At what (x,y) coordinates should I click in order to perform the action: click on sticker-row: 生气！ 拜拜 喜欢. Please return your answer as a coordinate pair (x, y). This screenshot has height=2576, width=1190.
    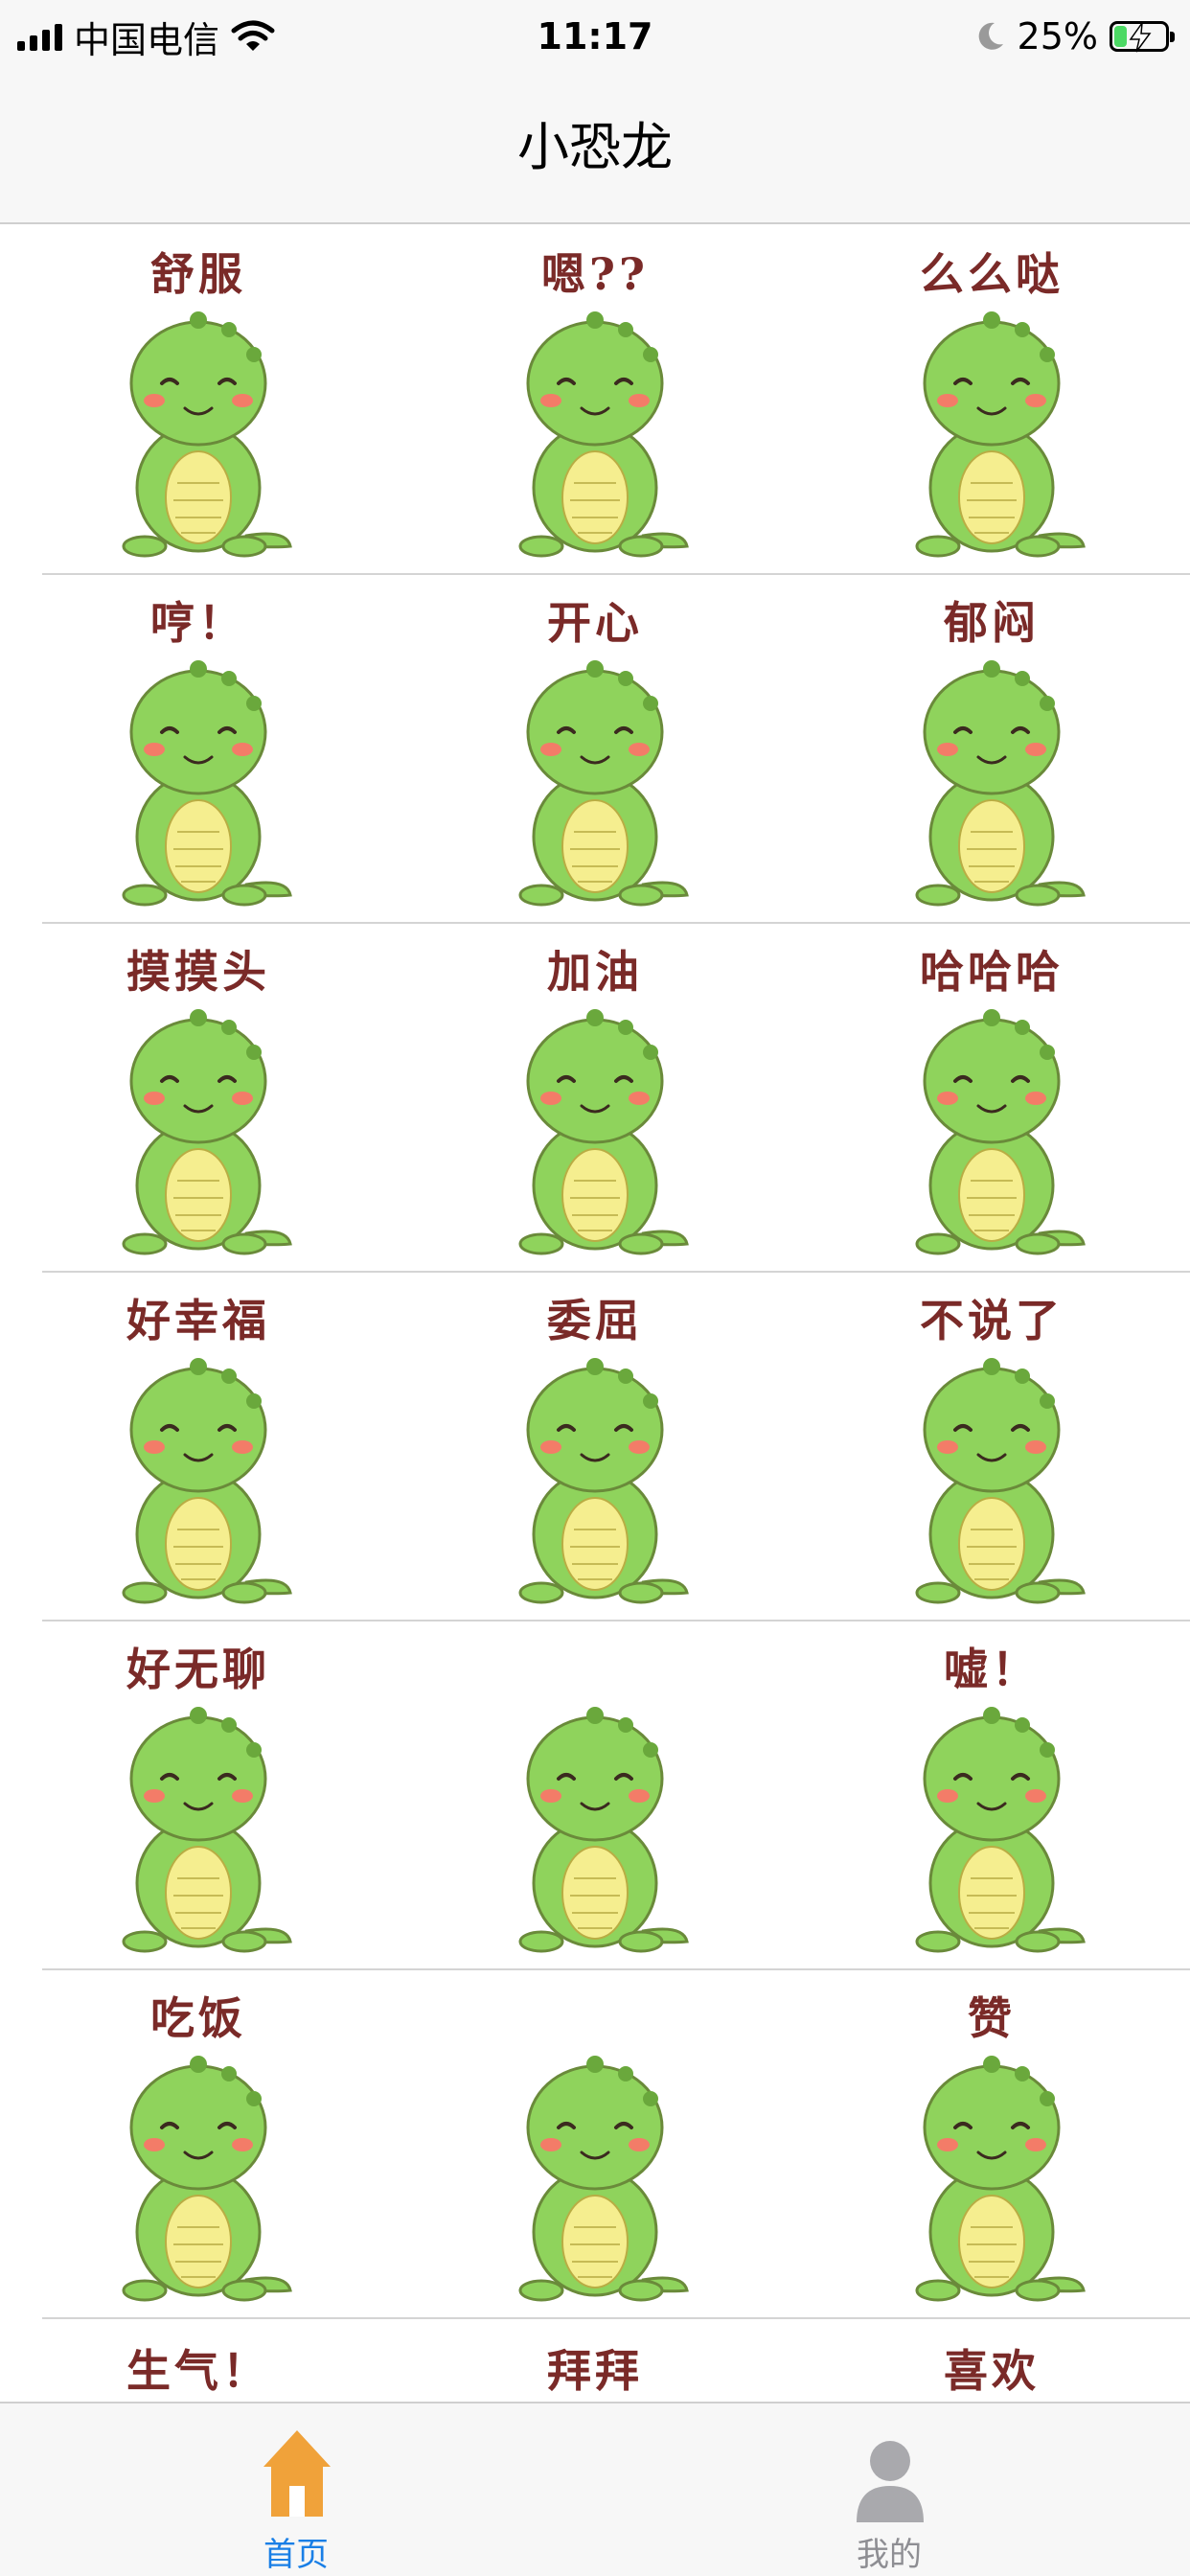
    Looking at the image, I should click on (595, 2360).